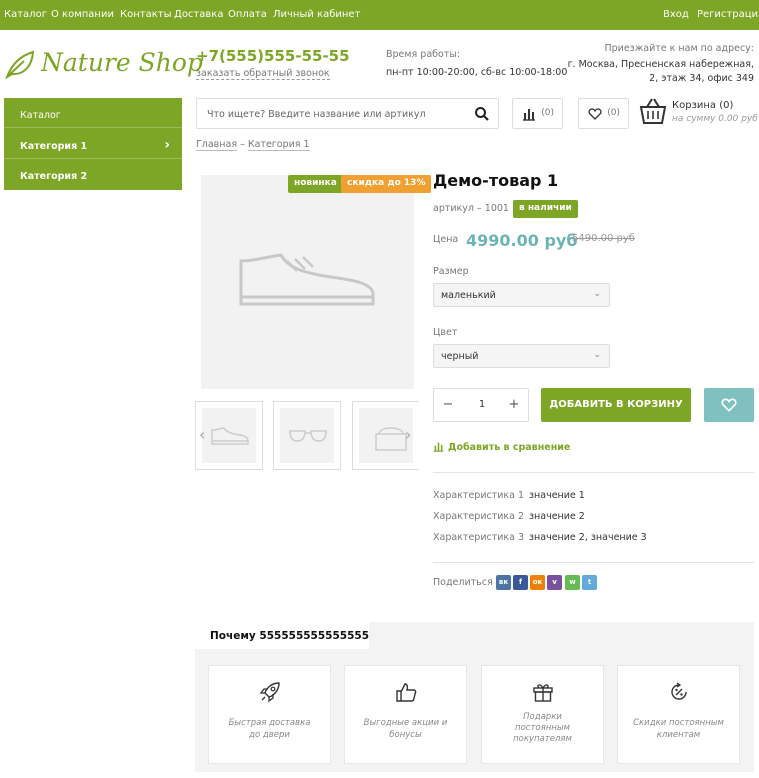 This screenshot has height=778, width=759. What do you see at coordinates (451, 271) in the screenshot?
I see `size-label: Размер` at bounding box center [451, 271].